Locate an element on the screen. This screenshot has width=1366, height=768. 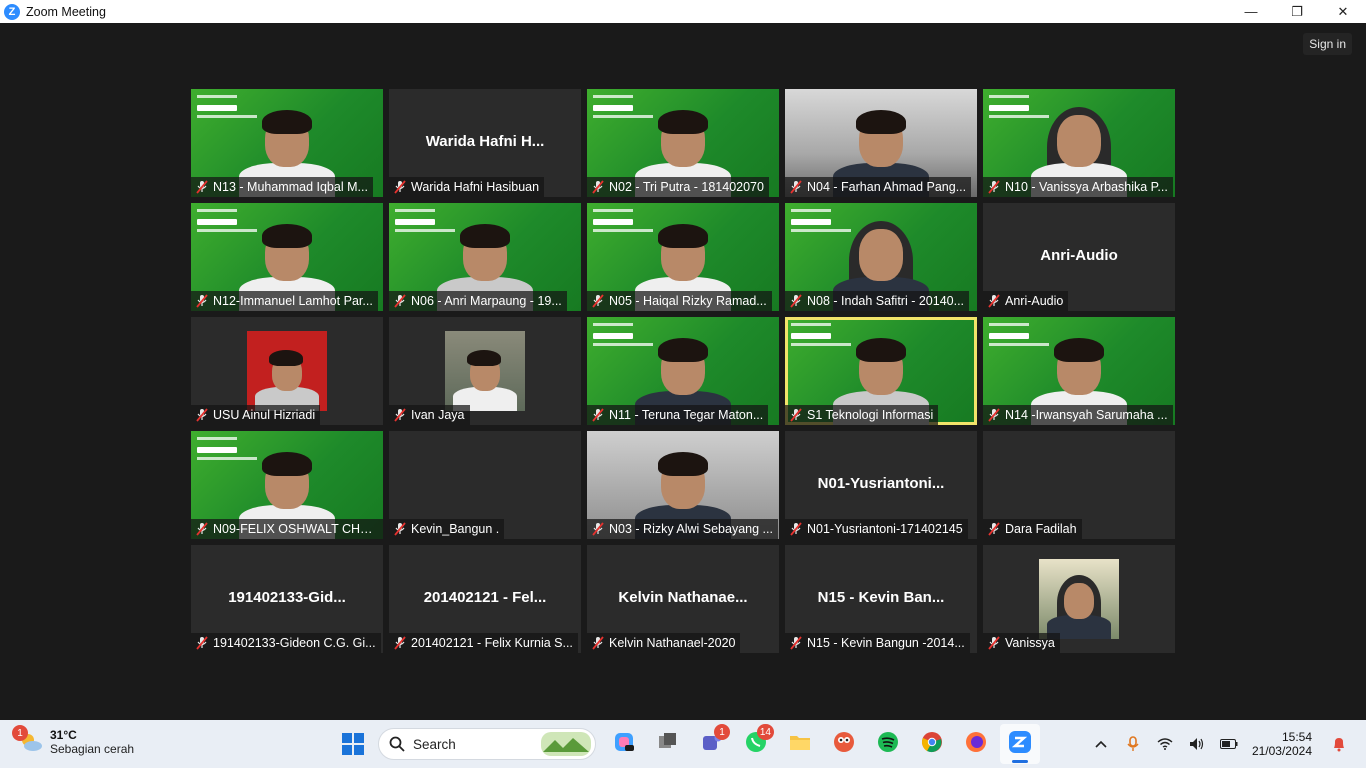
start-button is located at coordinates (353, 744).